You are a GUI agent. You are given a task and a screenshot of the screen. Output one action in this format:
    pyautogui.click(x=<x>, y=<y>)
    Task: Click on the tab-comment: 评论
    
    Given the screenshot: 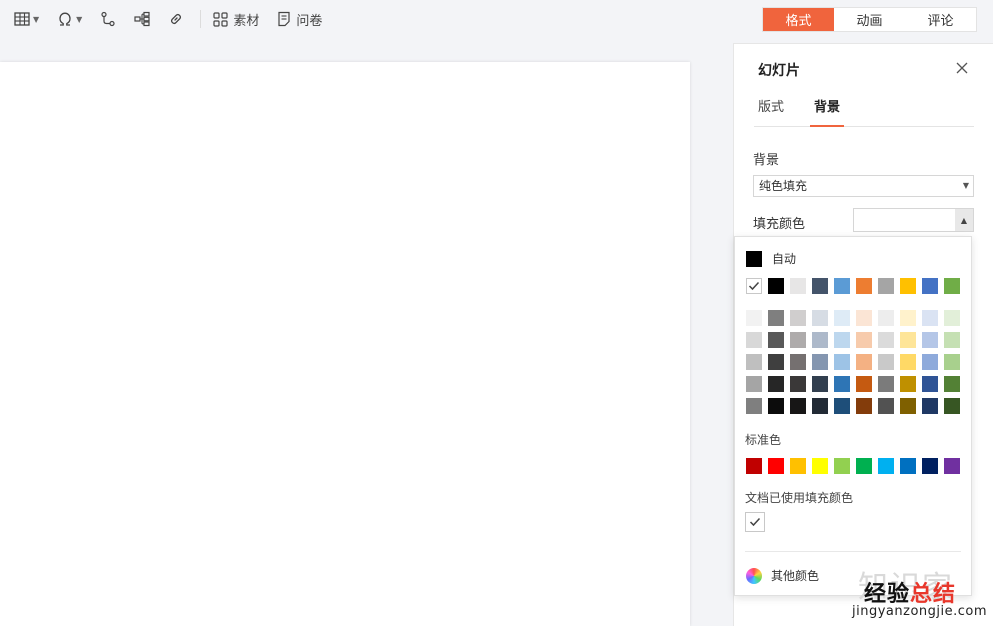 What is the action you would take?
    pyautogui.click(x=940, y=19)
    